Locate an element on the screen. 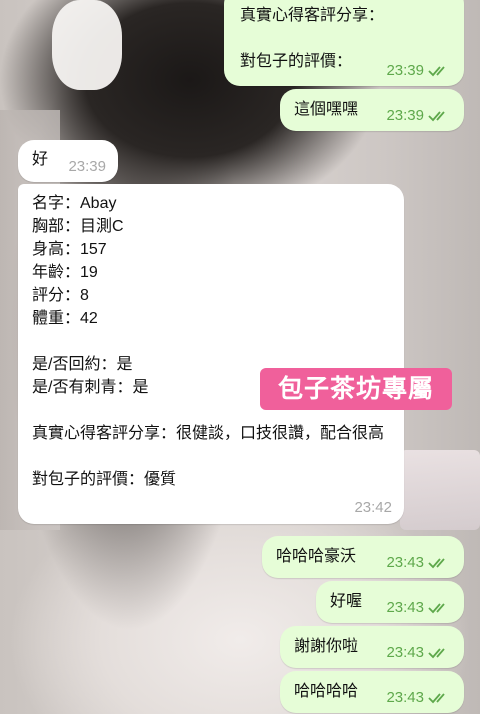  wallpaper-scrunchie is located at coordinates (87, 45).